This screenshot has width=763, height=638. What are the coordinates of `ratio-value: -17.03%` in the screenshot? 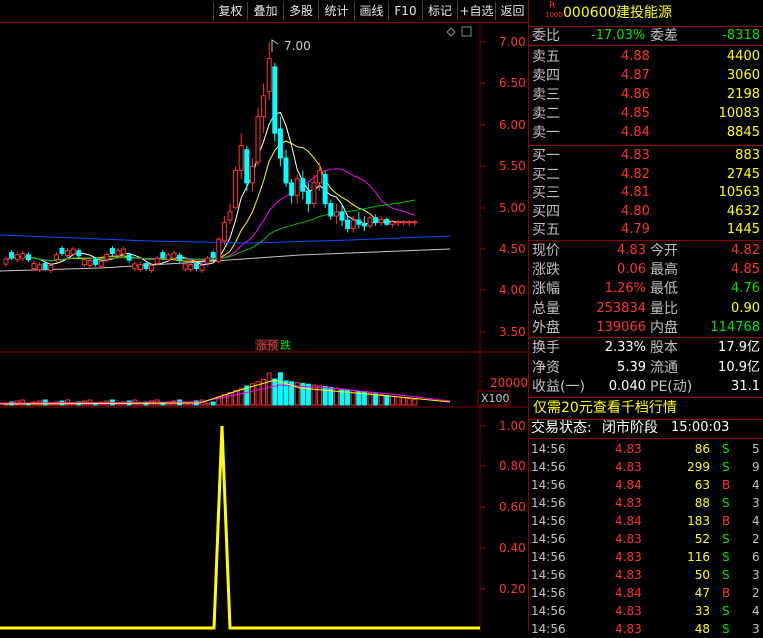 It's located at (618, 35).